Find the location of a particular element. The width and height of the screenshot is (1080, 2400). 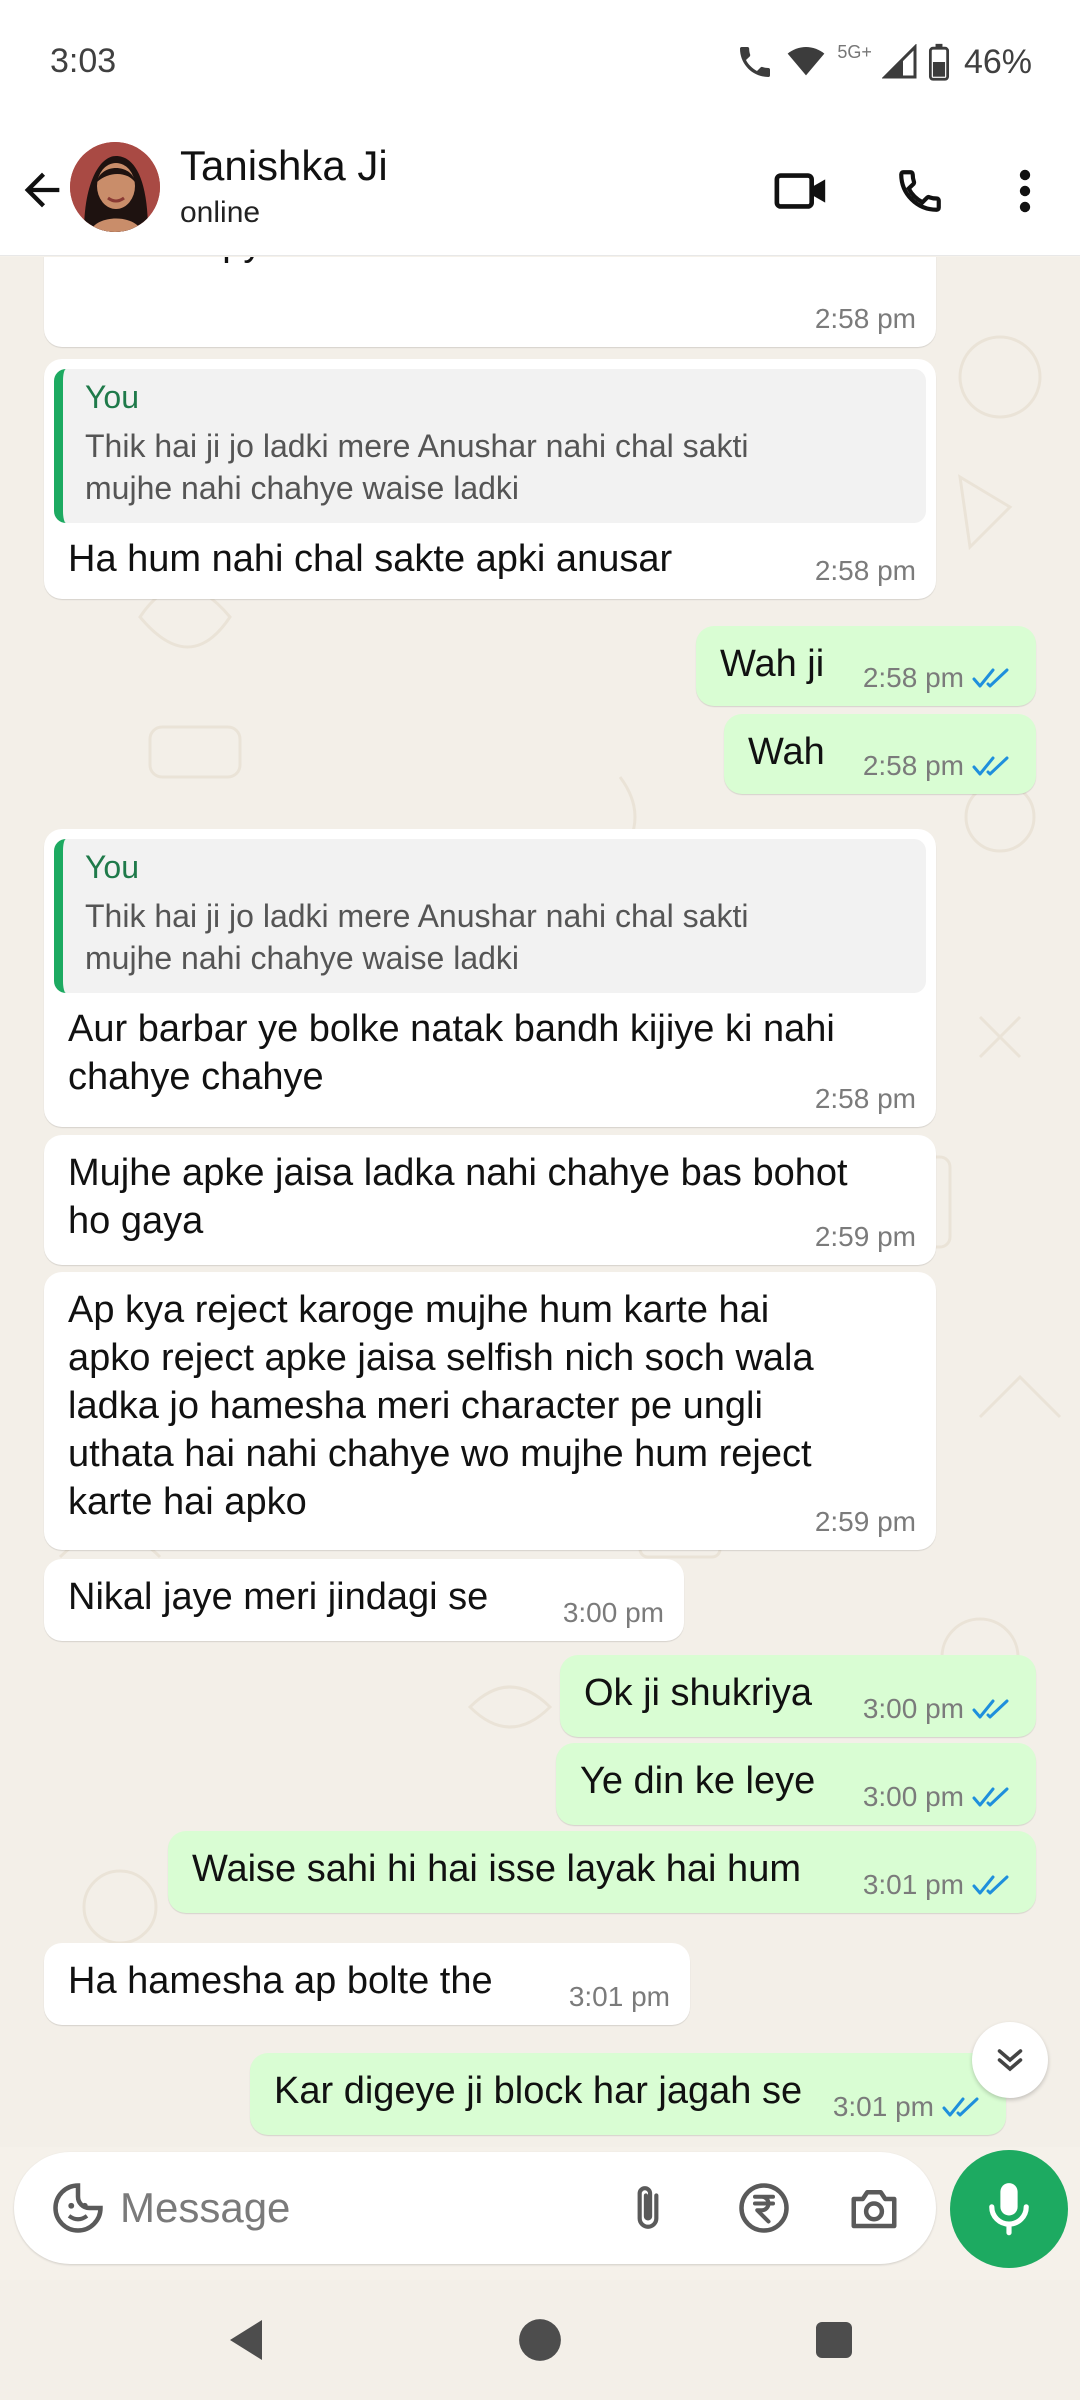

network-type: 5G+ is located at coordinates (854, 51).